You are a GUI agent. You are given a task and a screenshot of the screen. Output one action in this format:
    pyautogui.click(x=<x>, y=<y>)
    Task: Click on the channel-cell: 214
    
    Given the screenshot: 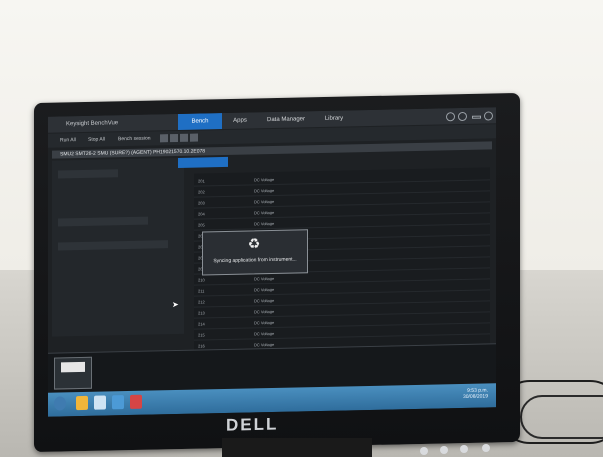 What is the action you would take?
    pyautogui.click(x=201, y=324)
    